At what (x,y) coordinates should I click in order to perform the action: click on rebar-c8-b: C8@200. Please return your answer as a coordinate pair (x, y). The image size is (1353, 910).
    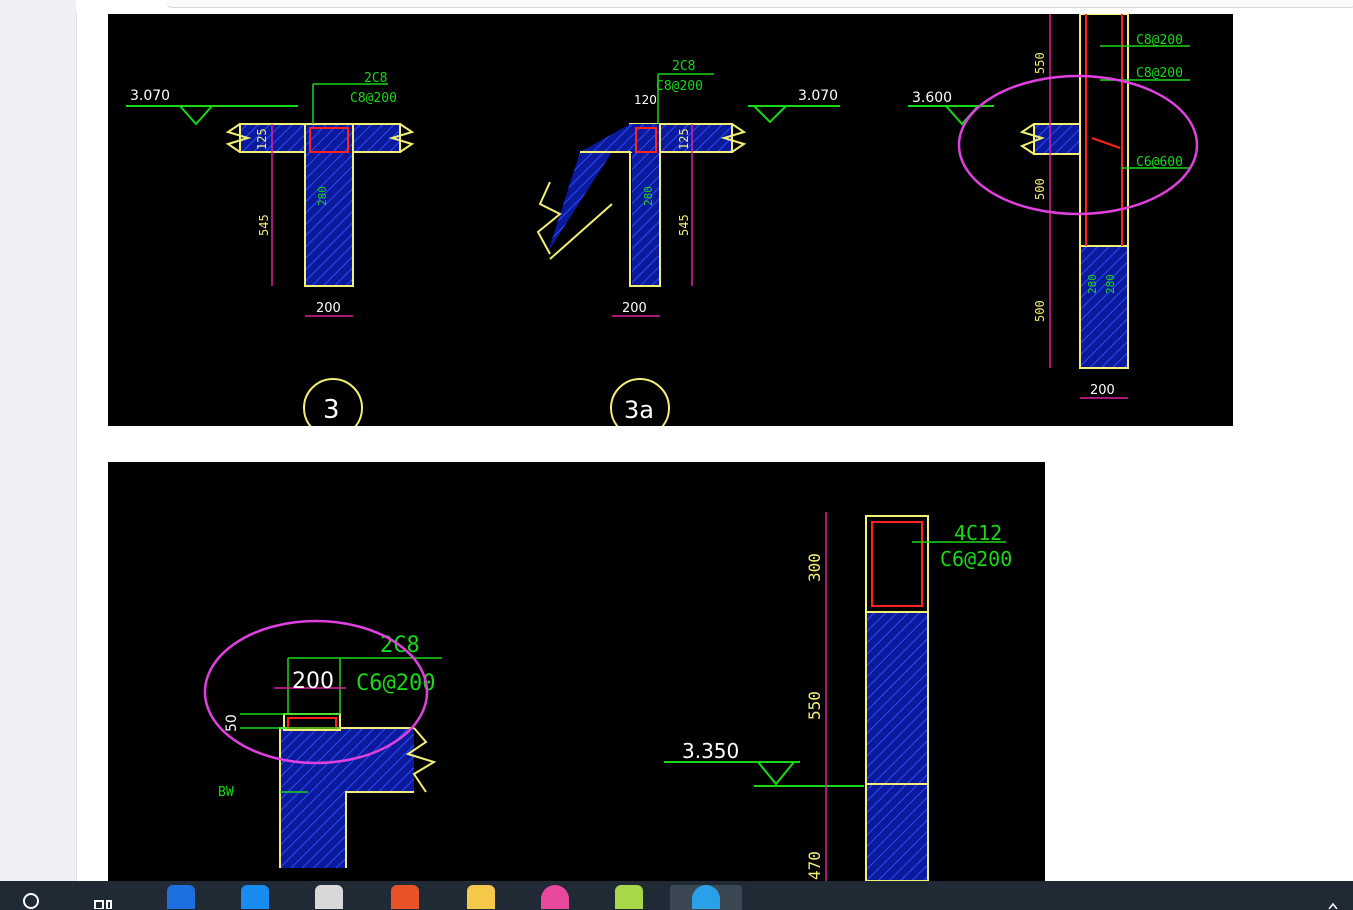
    Looking at the image, I should click on (679, 86).